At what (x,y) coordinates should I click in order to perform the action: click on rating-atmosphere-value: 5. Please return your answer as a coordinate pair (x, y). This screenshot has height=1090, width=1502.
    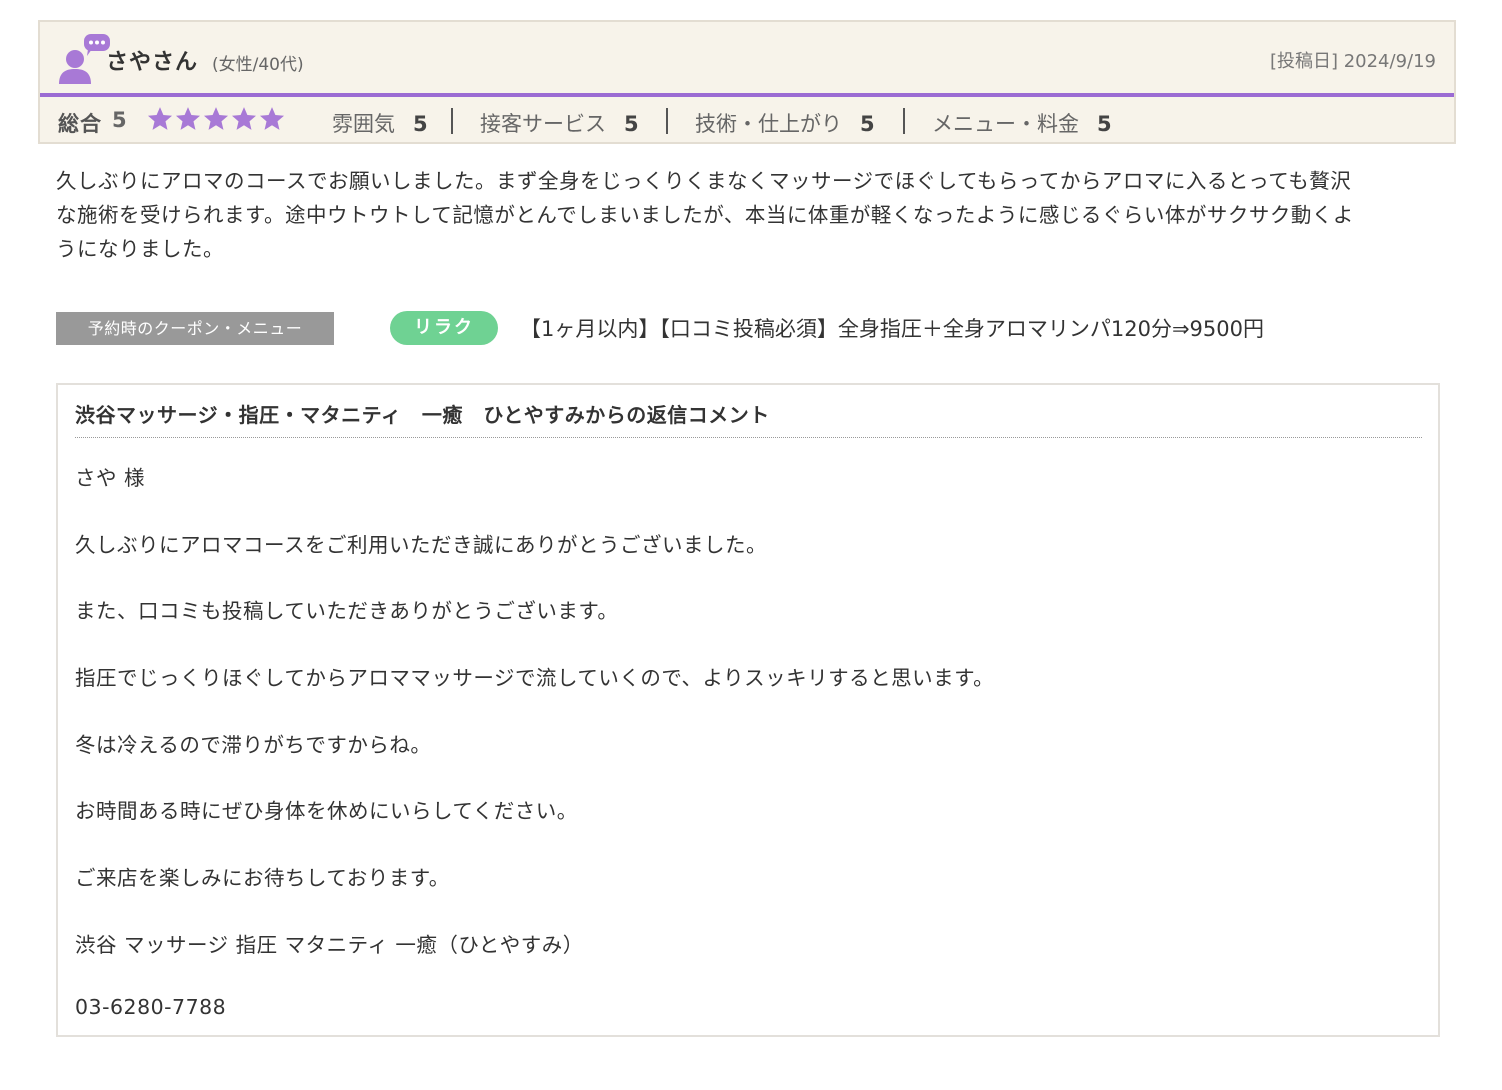
    Looking at the image, I should click on (420, 124).